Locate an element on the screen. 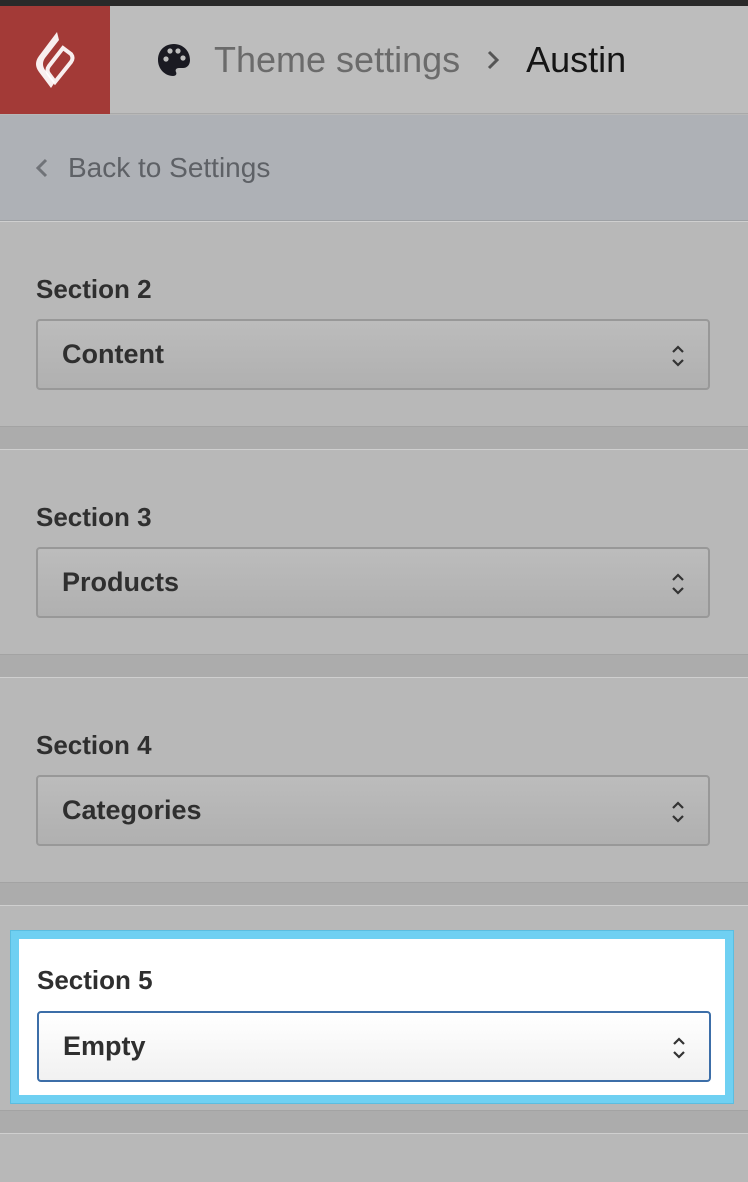 The height and width of the screenshot is (1182, 748). section-6-panel is located at coordinates (374, 1157).